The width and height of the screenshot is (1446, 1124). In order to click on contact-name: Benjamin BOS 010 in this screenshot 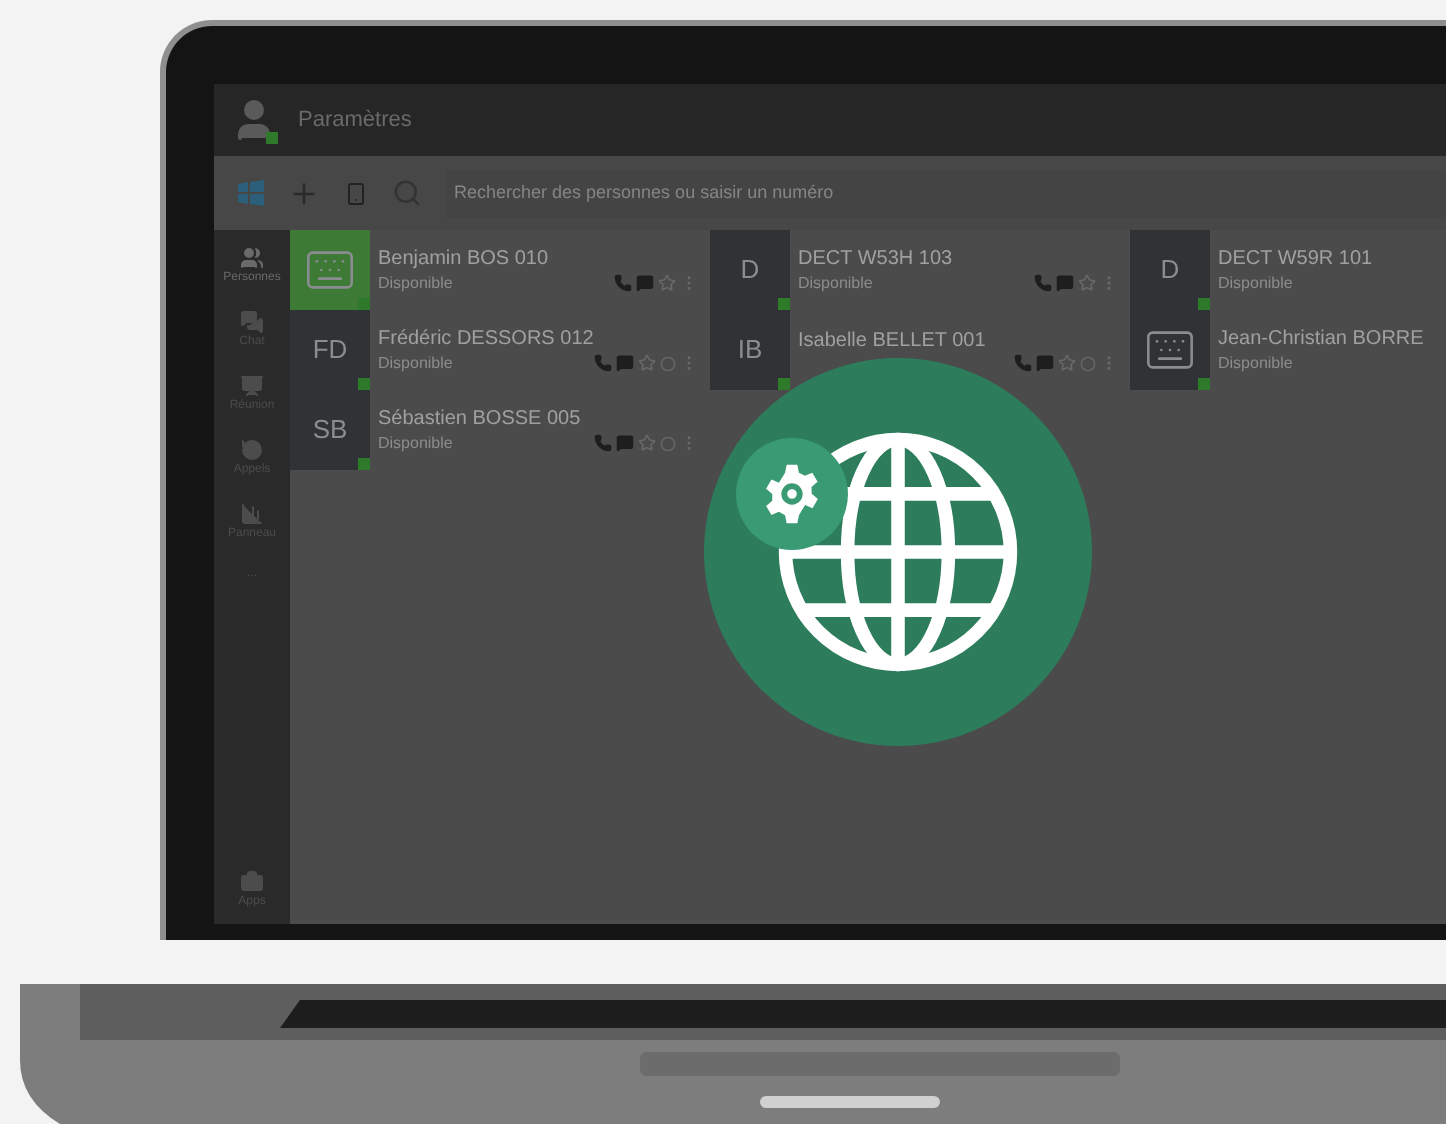, I will do `click(463, 258)`.